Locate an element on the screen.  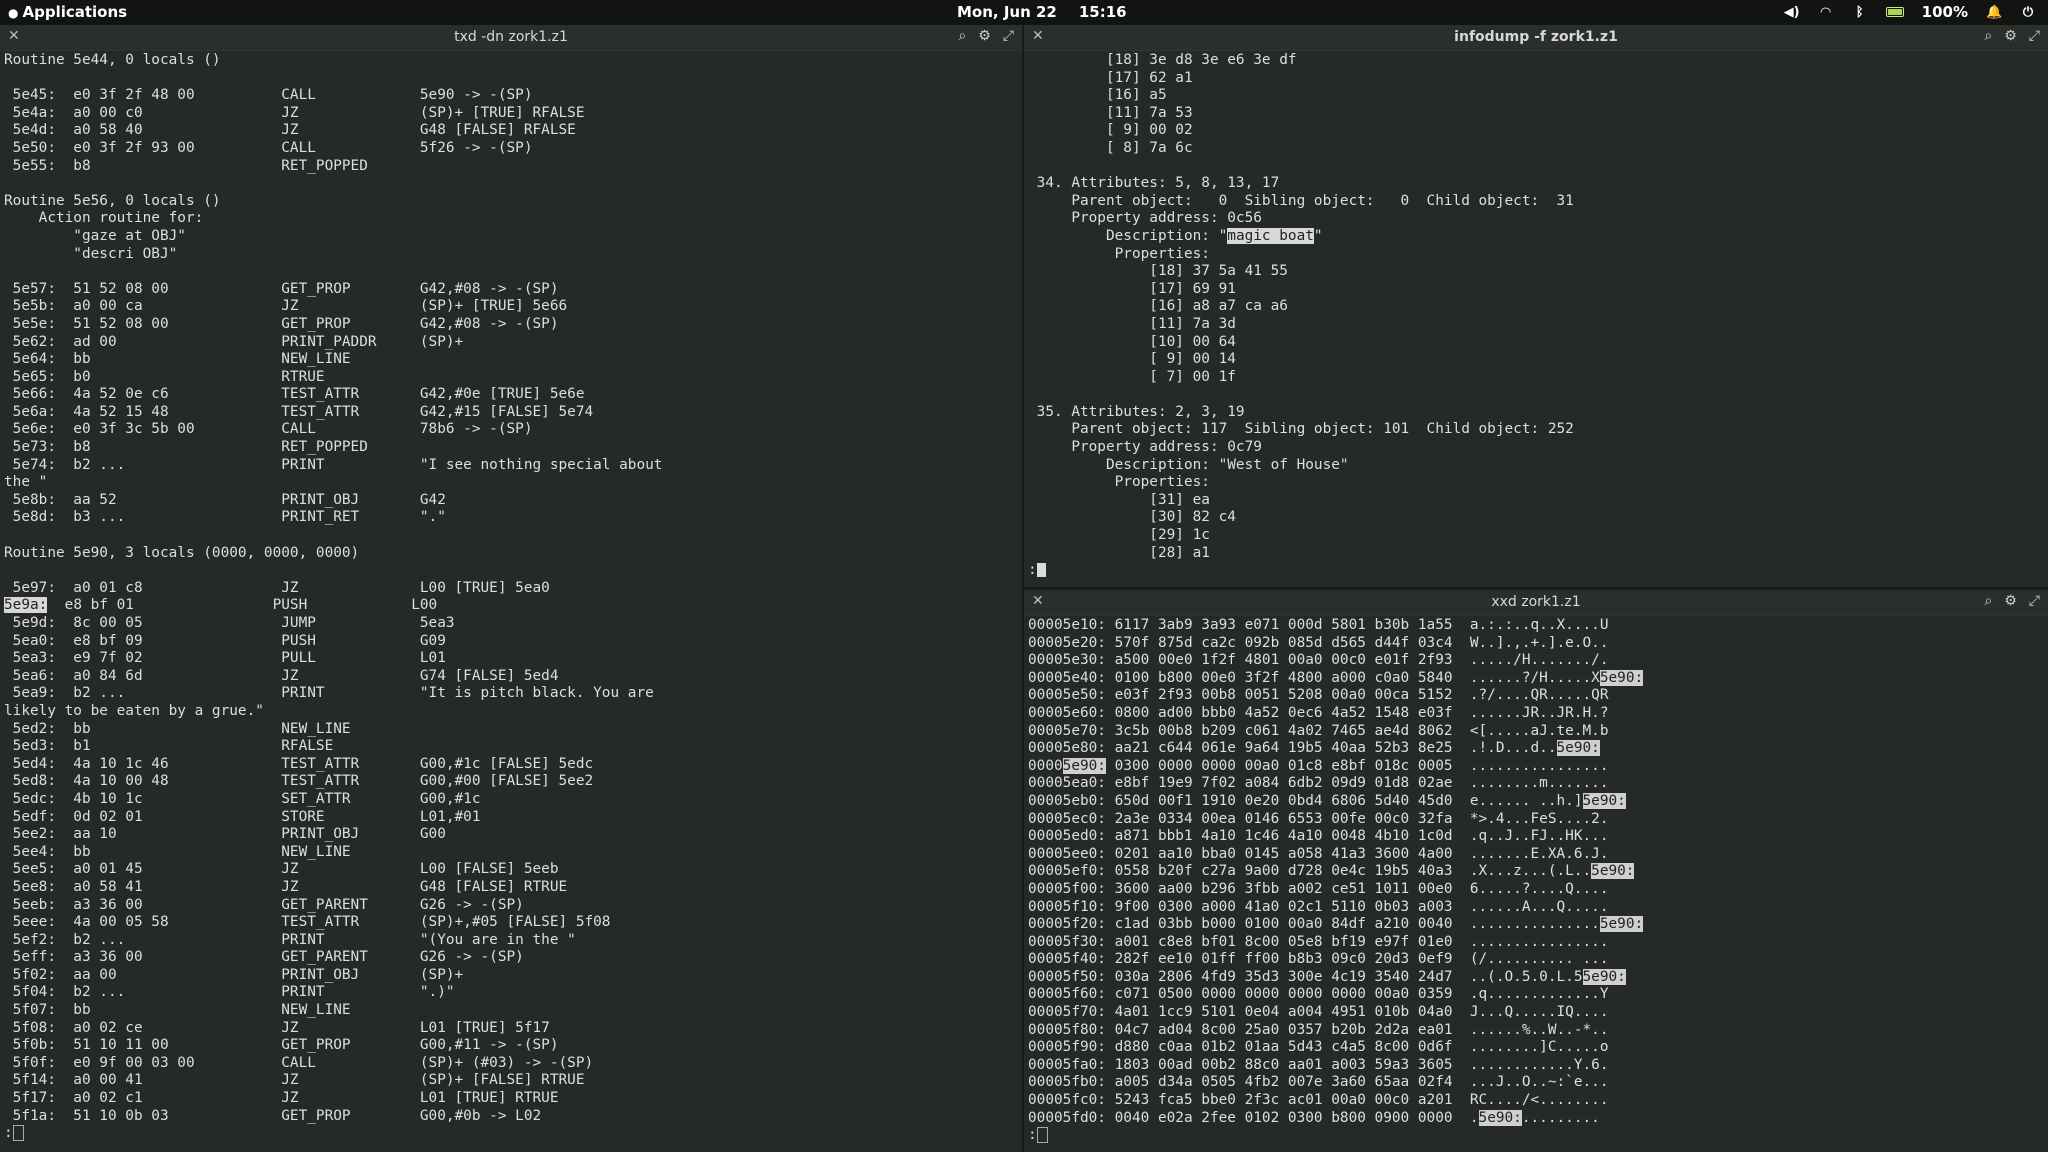
output-line: 5e9d: 8c 00 05 JUMP 5ea3 is located at coordinates (229, 623).